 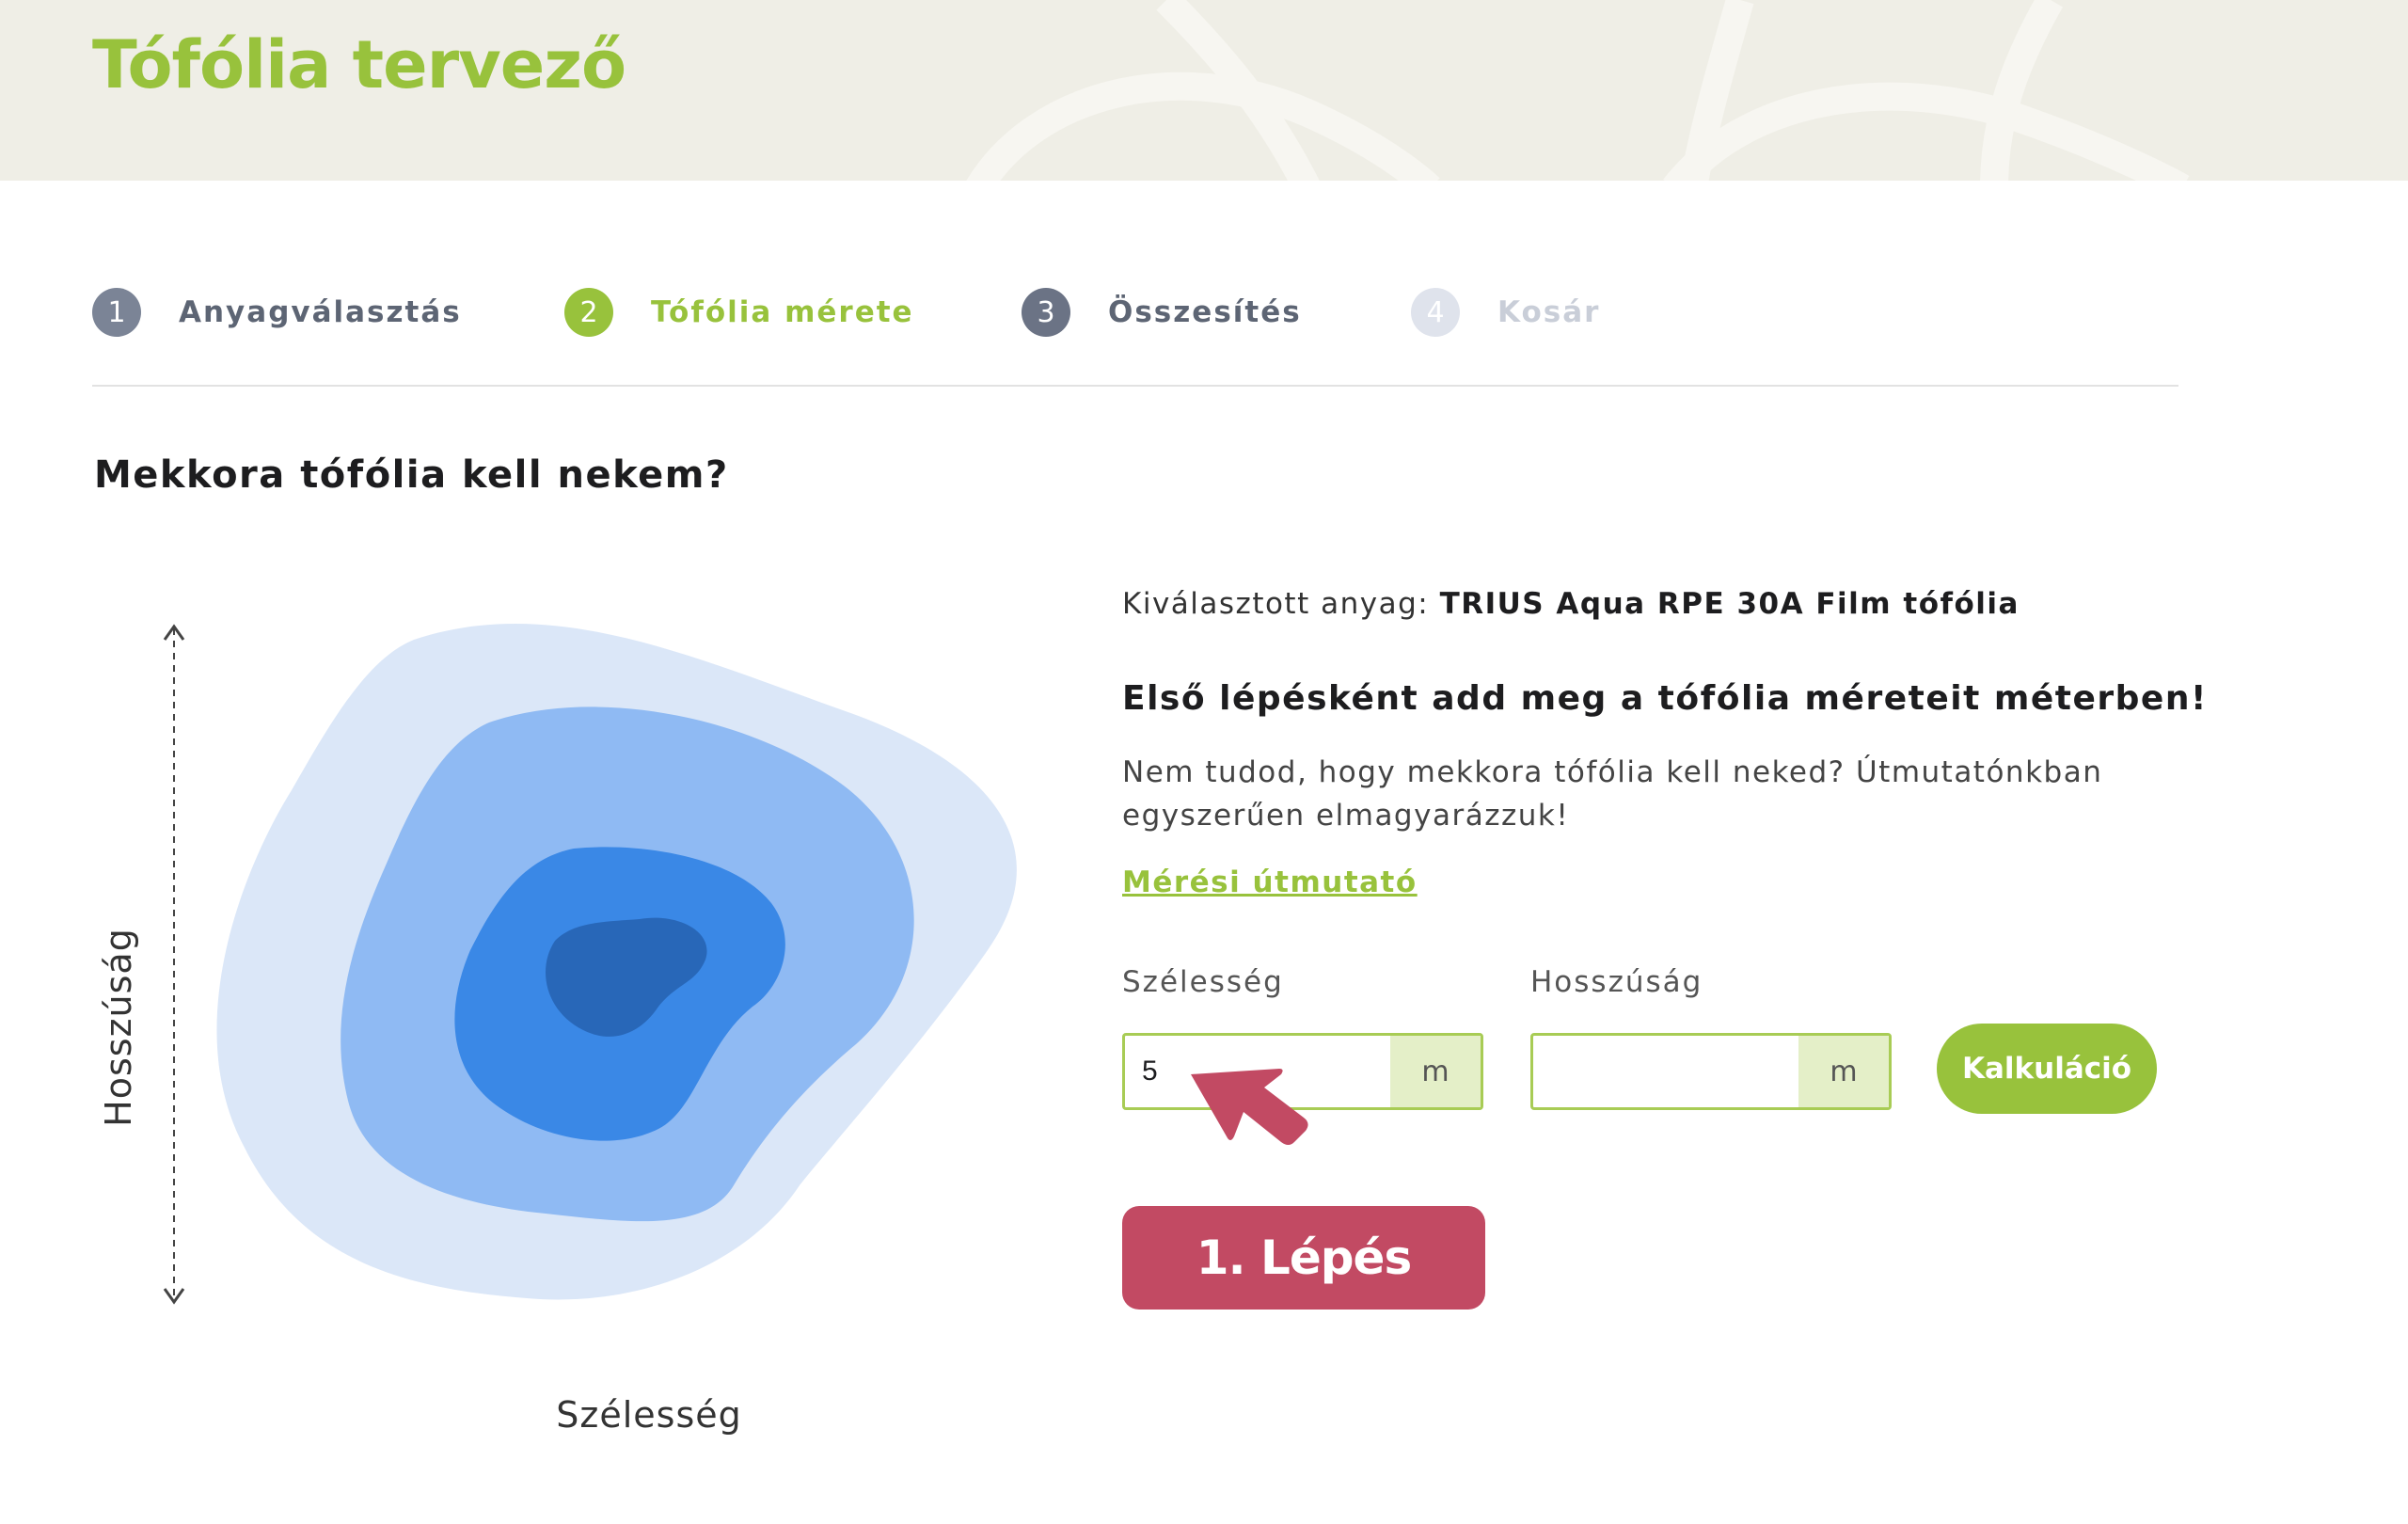 I want to click on step-item-tofolia-merete: 2 Tófólia mérete, so click(x=739, y=312).